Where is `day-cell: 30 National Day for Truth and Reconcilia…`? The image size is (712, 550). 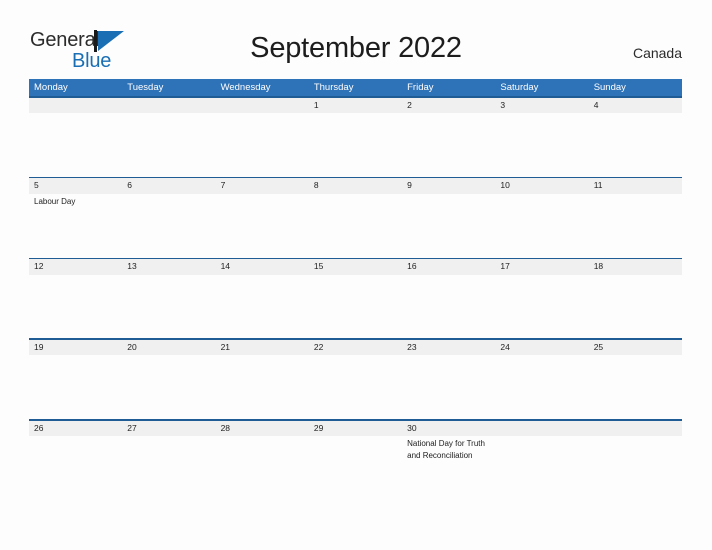
day-cell: 30 National Day for Truth and Reconcilia… is located at coordinates (448, 460).